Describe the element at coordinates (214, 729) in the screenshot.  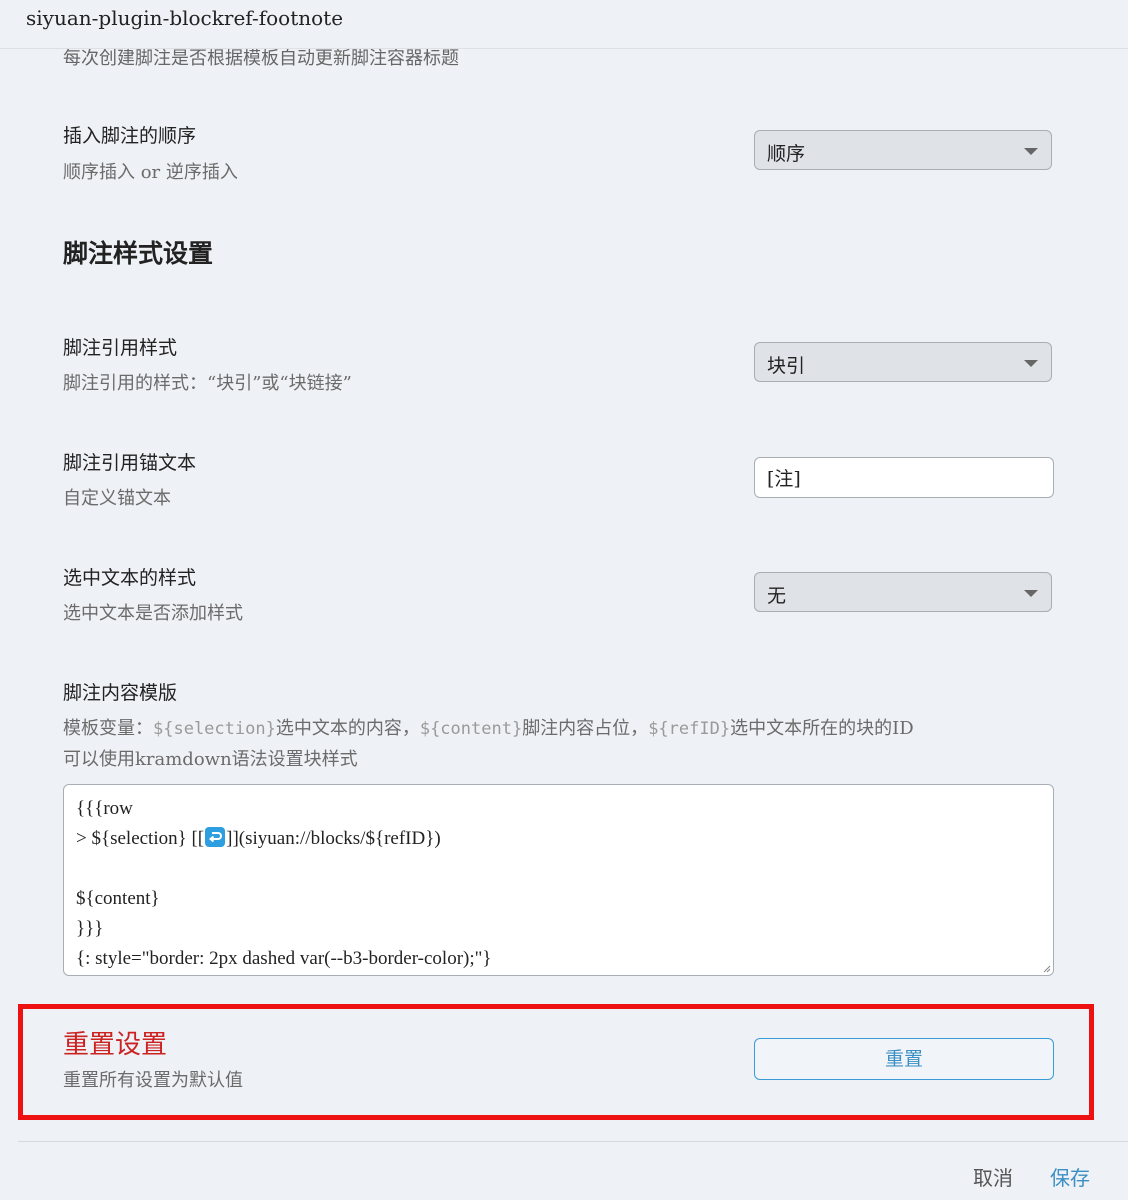
I see `template-var-selection: ${selection}` at that location.